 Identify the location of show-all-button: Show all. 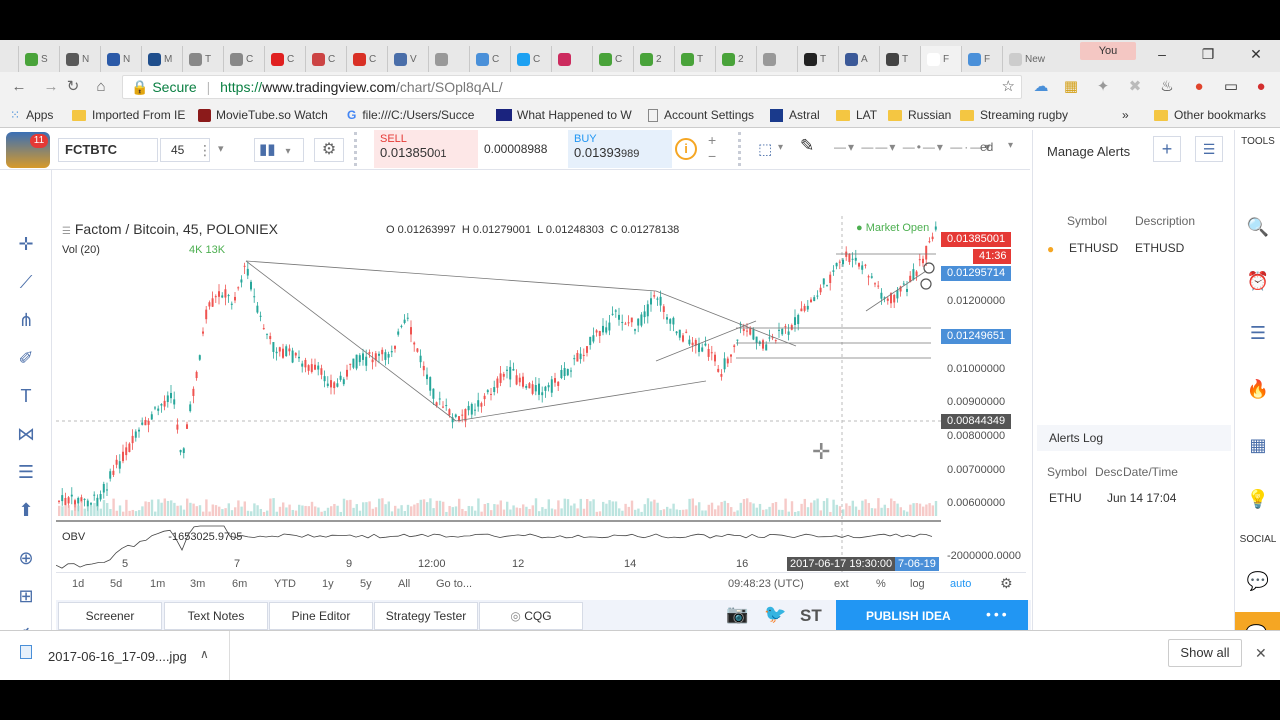
(1205, 653).